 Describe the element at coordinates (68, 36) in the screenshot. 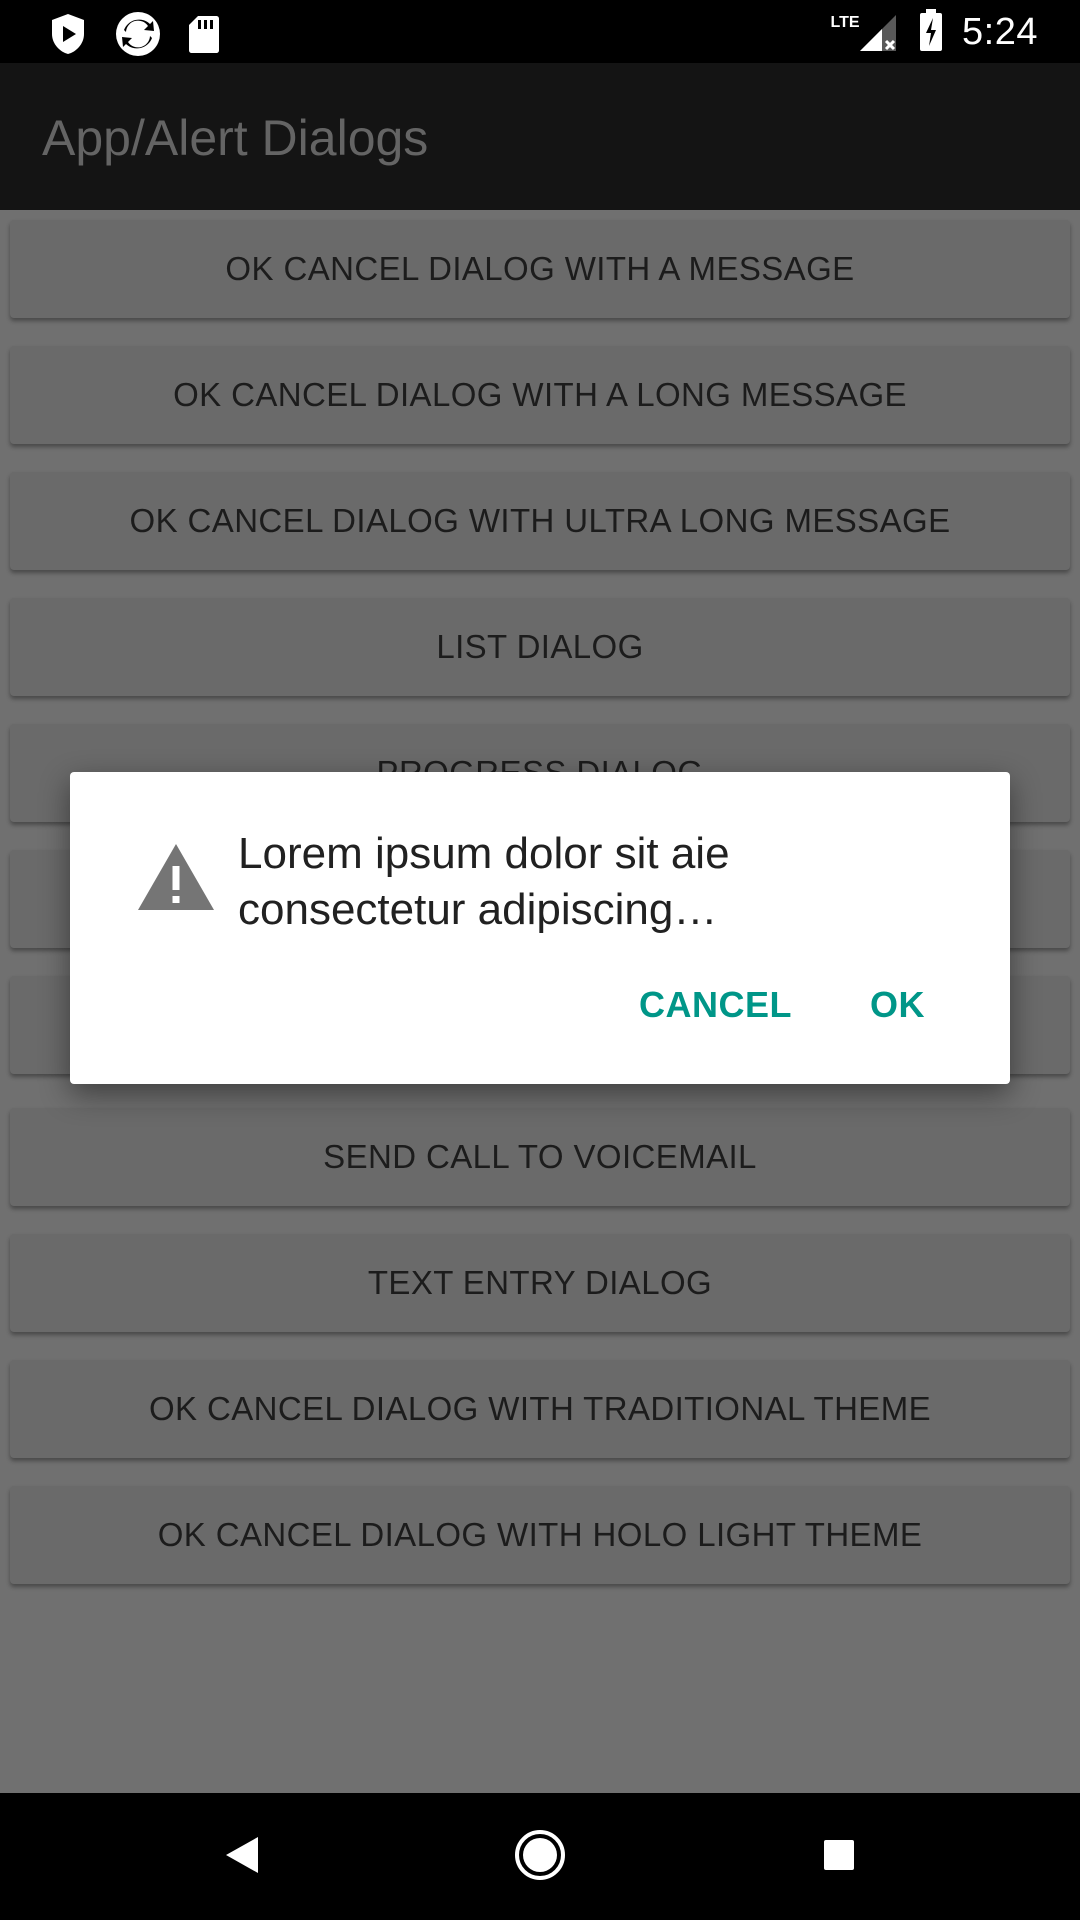

I see `play-store-icon` at that location.